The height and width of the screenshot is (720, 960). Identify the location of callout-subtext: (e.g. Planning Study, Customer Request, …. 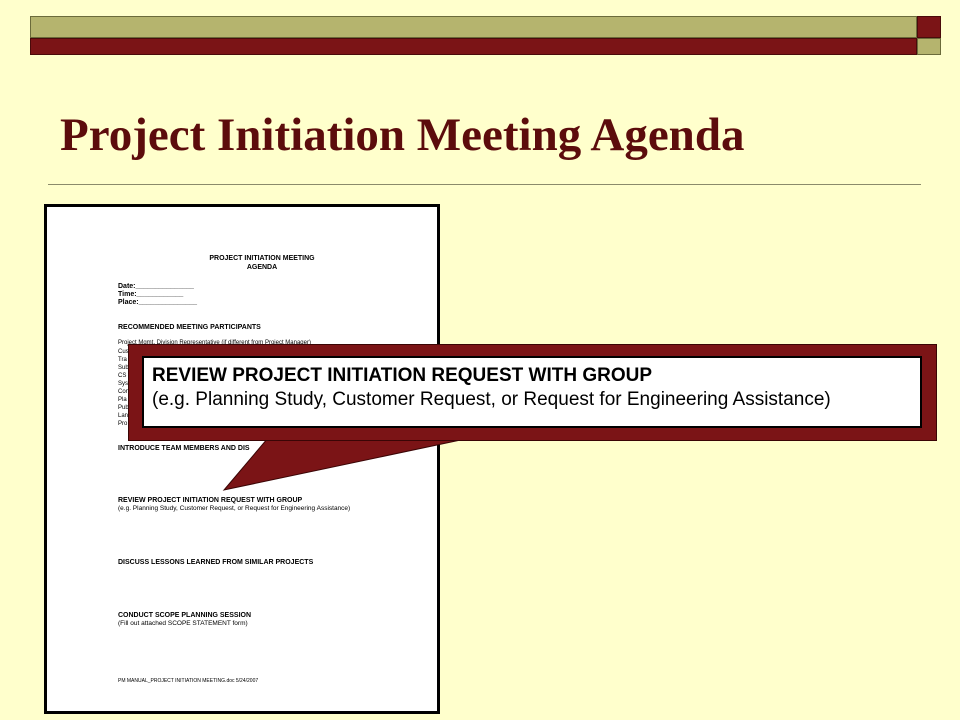
(491, 399).